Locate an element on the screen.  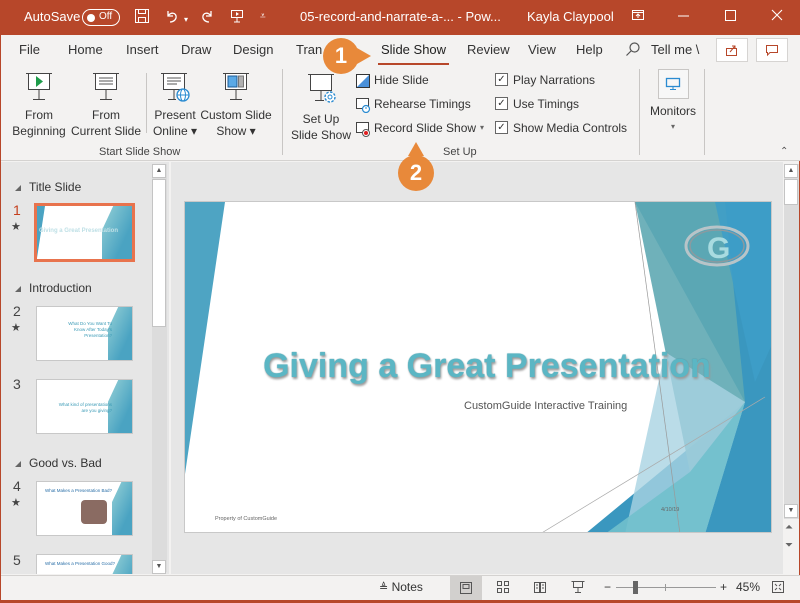
show-media-controls-checkbox: ✓ Show Media Controls is located at coordinates (561, 128).